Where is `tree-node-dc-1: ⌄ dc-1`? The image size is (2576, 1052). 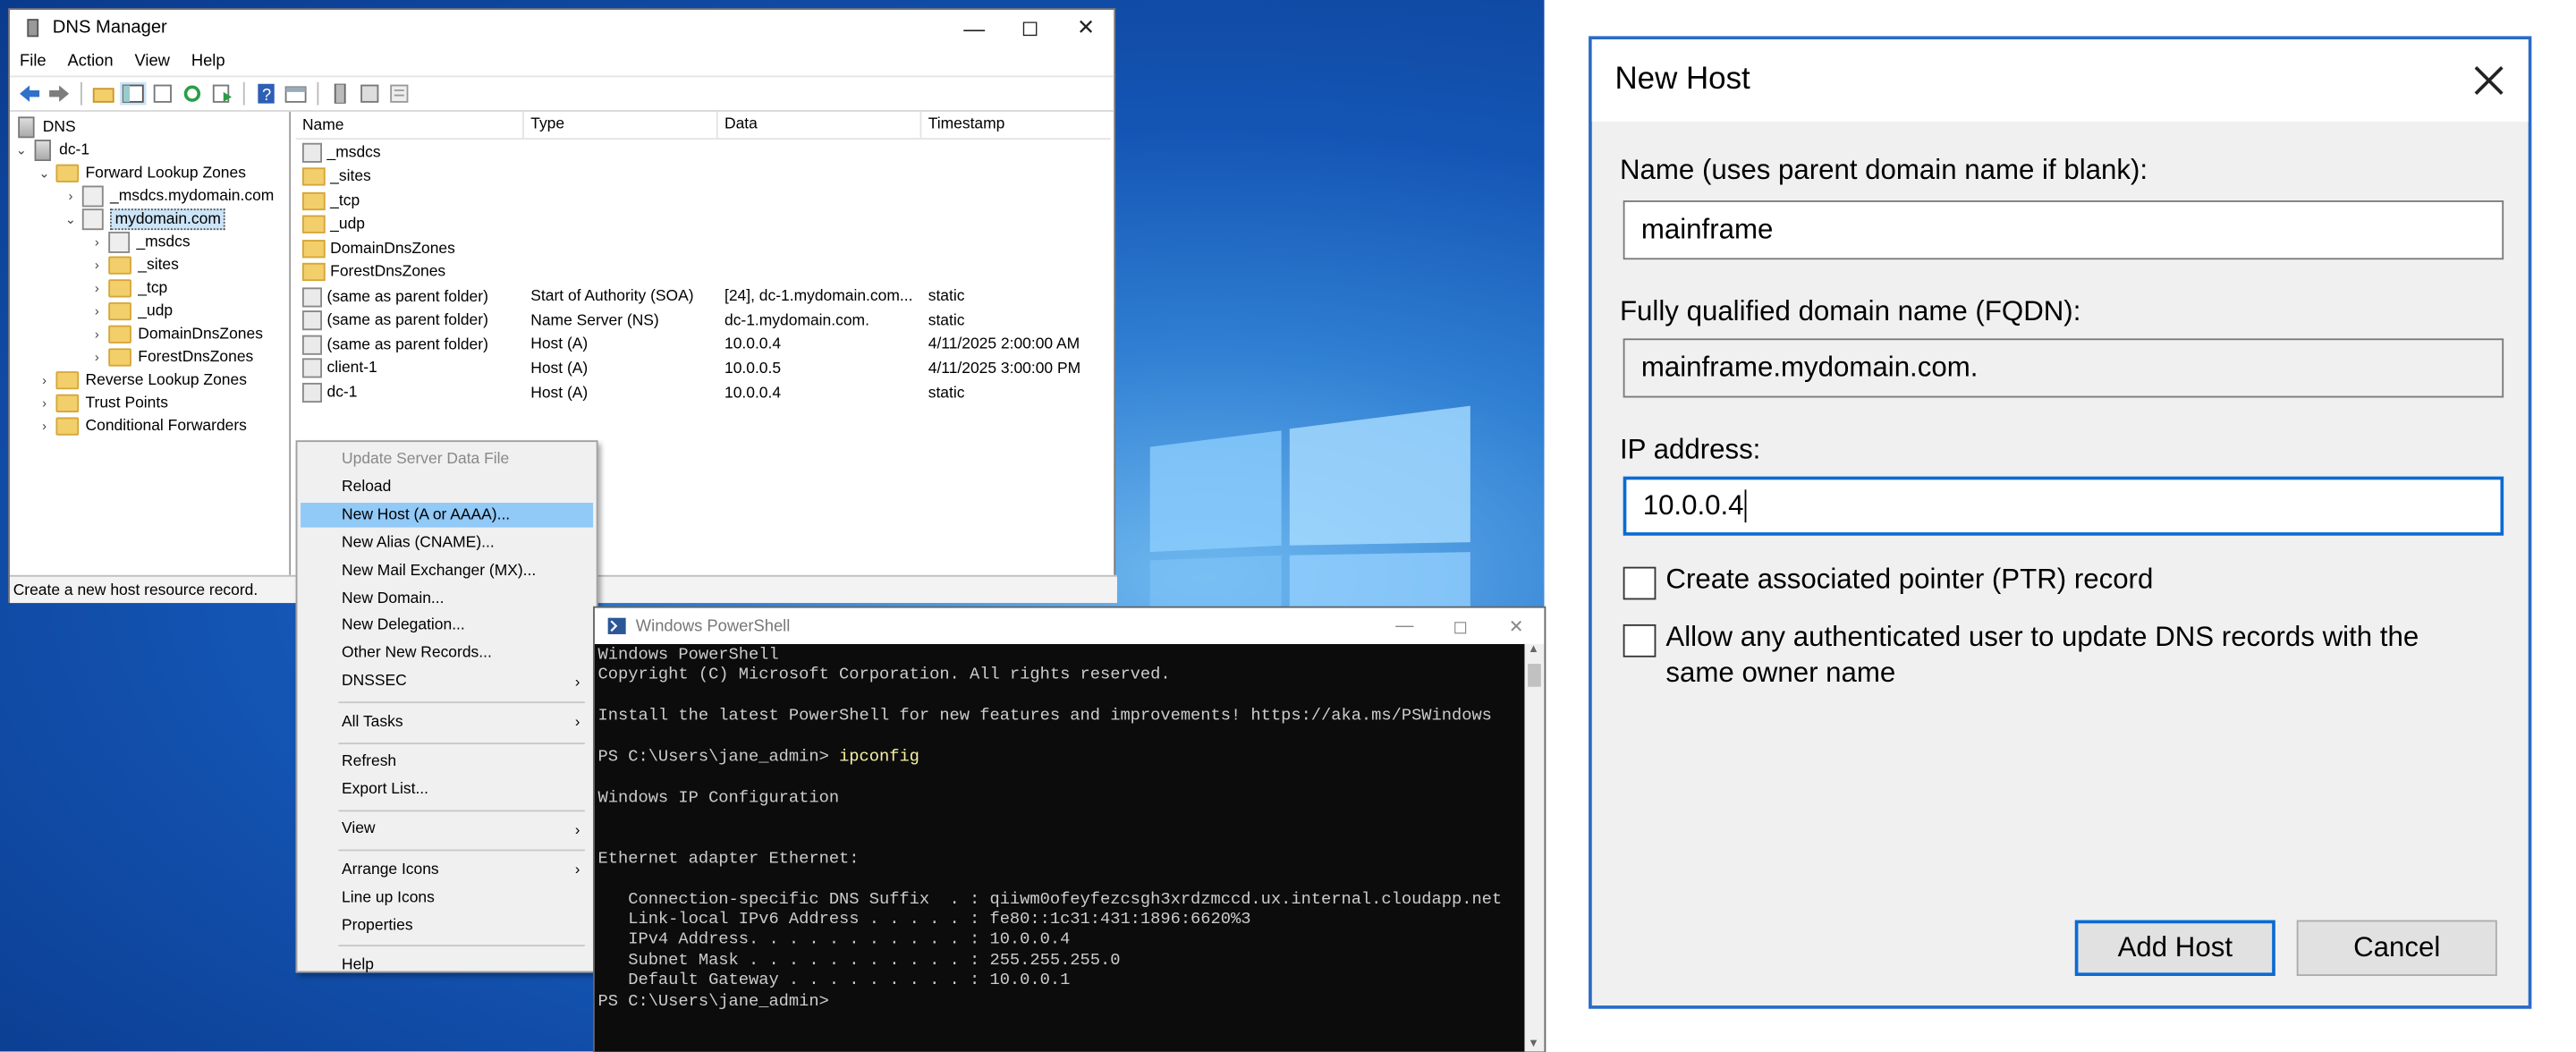
tree-node-dc-1: ⌄ dc-1 is located at coordinates (51, 149).